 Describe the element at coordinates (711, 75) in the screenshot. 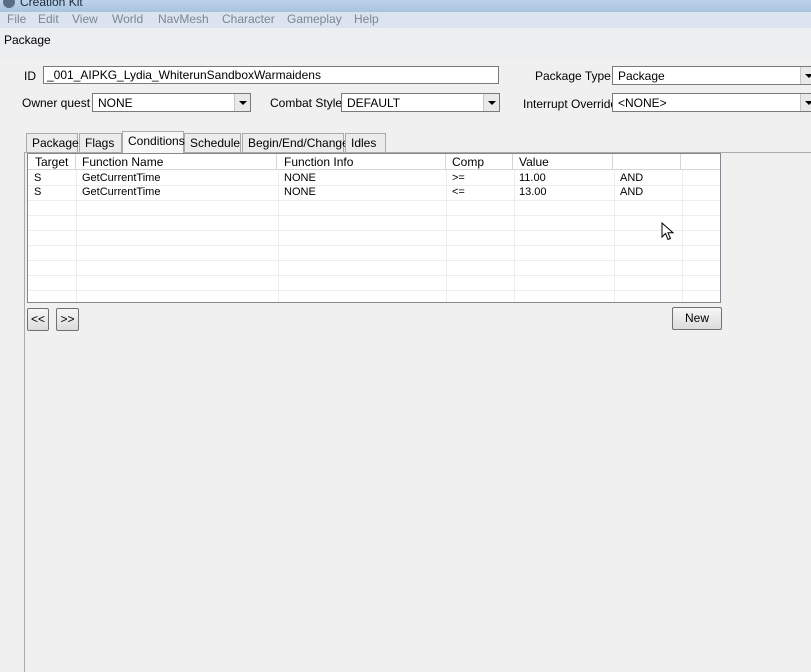

I see `package-type-select: Package` at that location.